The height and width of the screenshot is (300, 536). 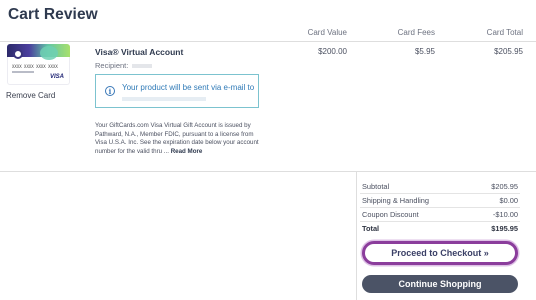 I want to click on coupon-value: -$10.00, so click(x=505, y=214).